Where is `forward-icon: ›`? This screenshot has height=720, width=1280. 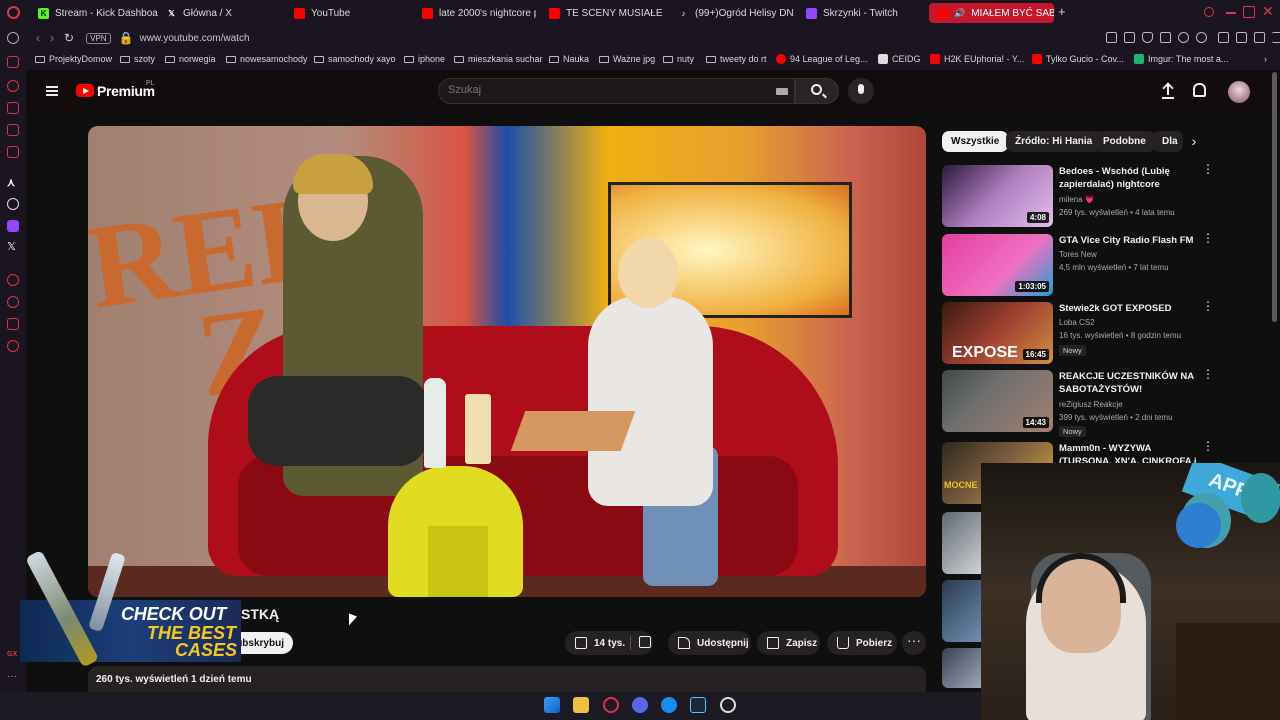 forward-icon: › is located at coordinates (52, 38).